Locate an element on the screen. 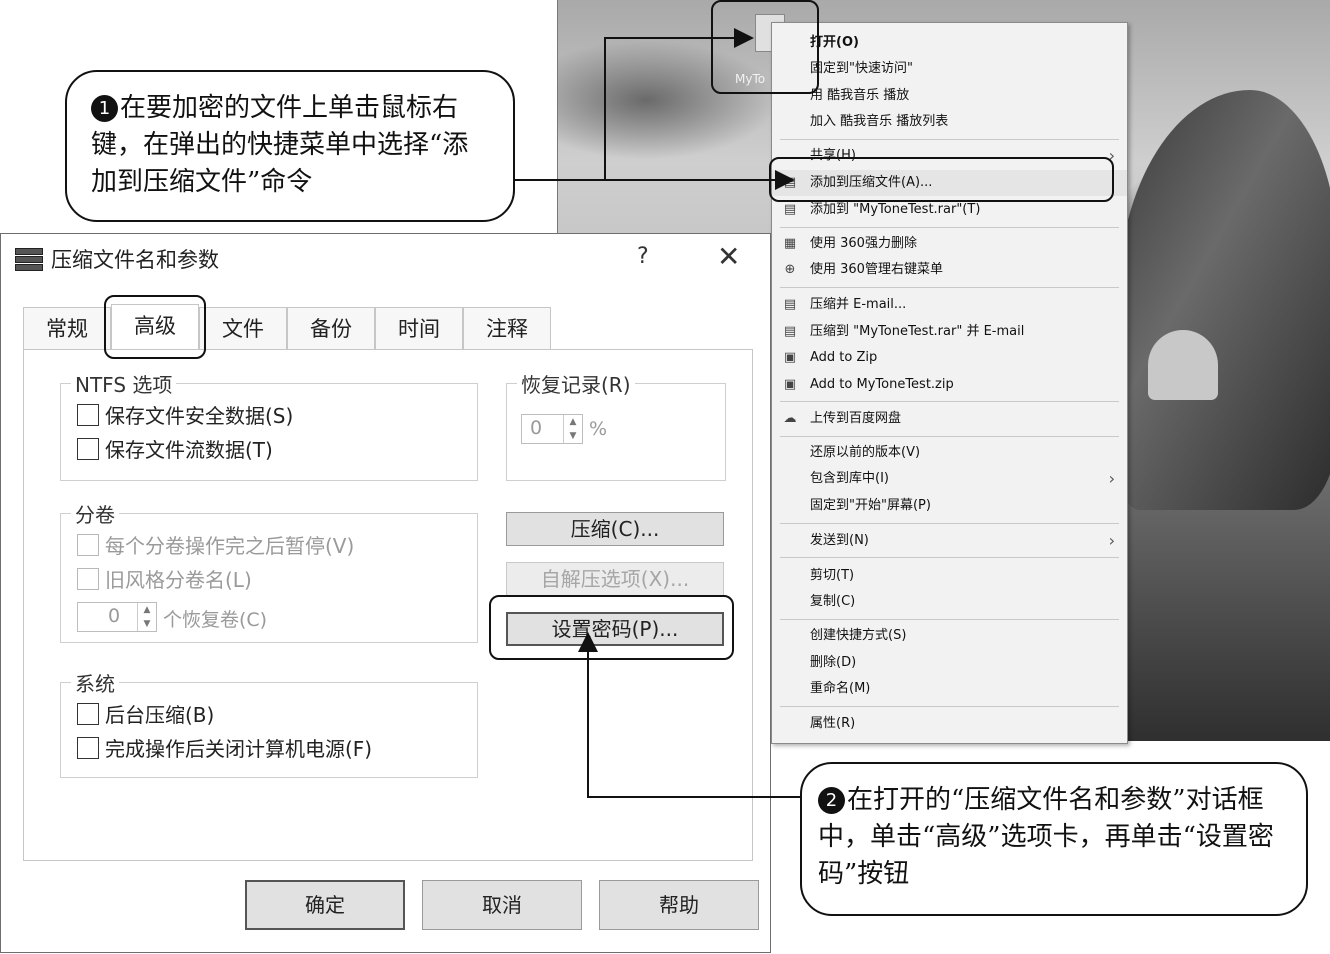 The height and width of the screenshot is (954, 1330). menu-item-restore-previous: 还原以前的版本(V) is located at coordinates (949, 453).